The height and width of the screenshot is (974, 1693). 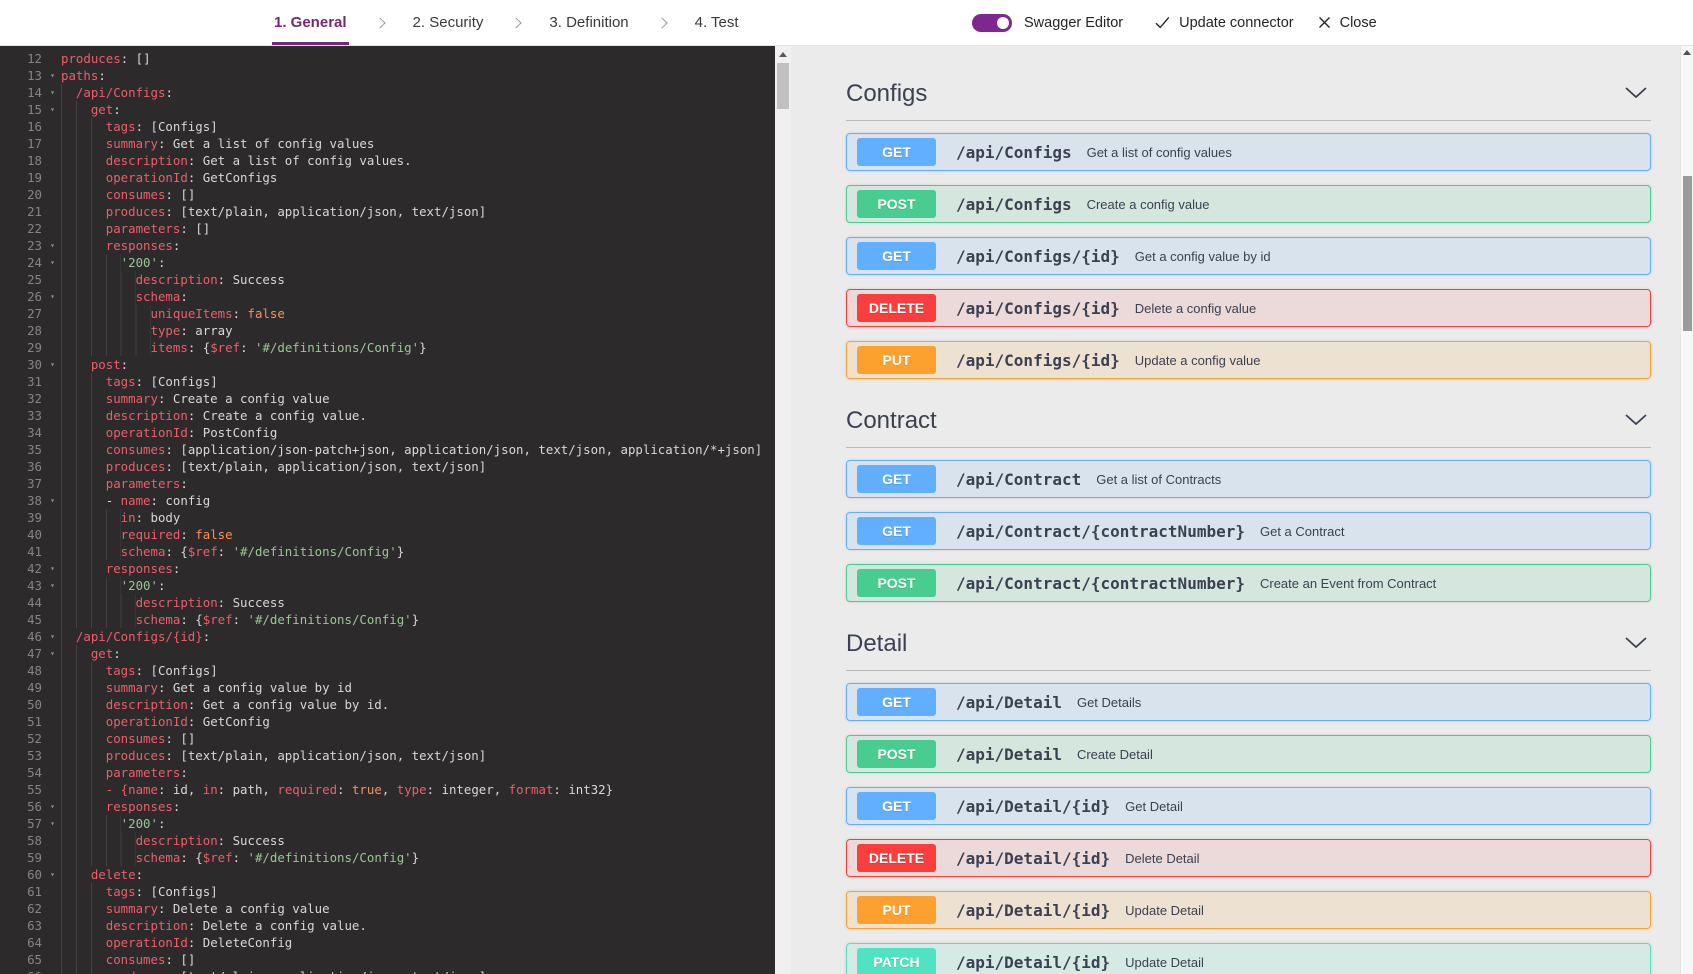 What do you see at coordinates (783, 86) in the screenshot?
I see `editor-scrollbar-thumb` at bounding box center [783, 86].